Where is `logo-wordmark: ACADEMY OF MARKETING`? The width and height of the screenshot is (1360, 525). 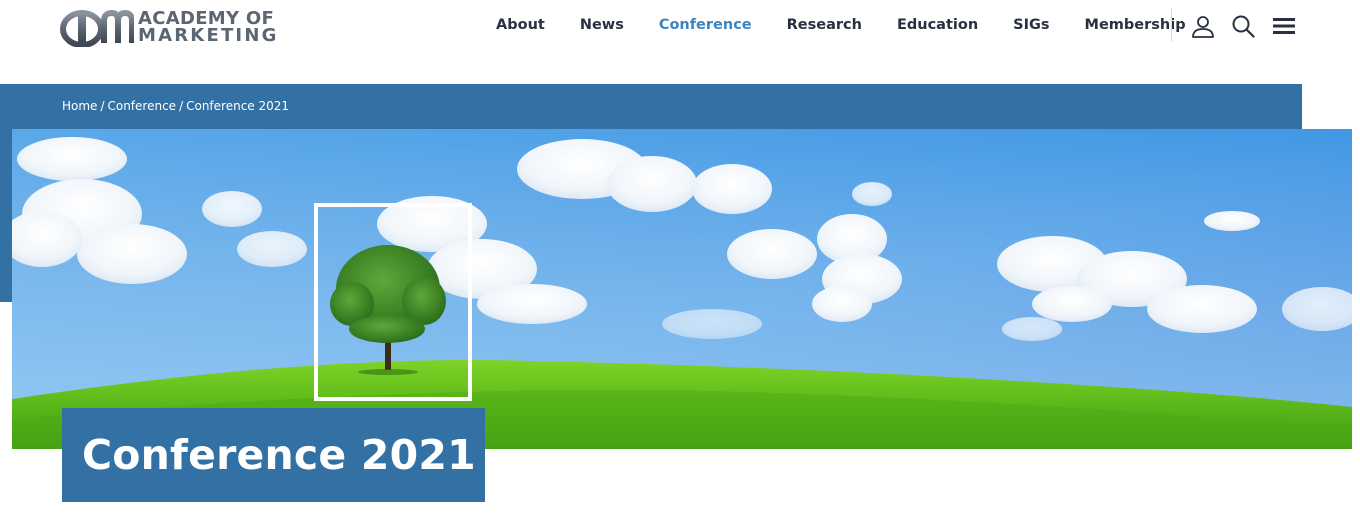 logo-wordmark: ACADEMY OF MARKETING is located at coordinates (208, 28).